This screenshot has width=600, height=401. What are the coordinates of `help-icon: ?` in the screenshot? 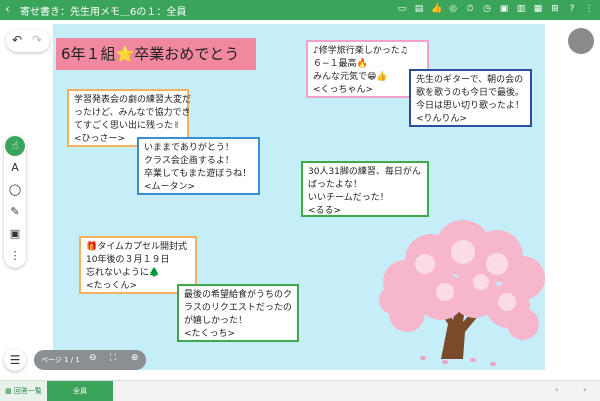 It's located at (572, 9).